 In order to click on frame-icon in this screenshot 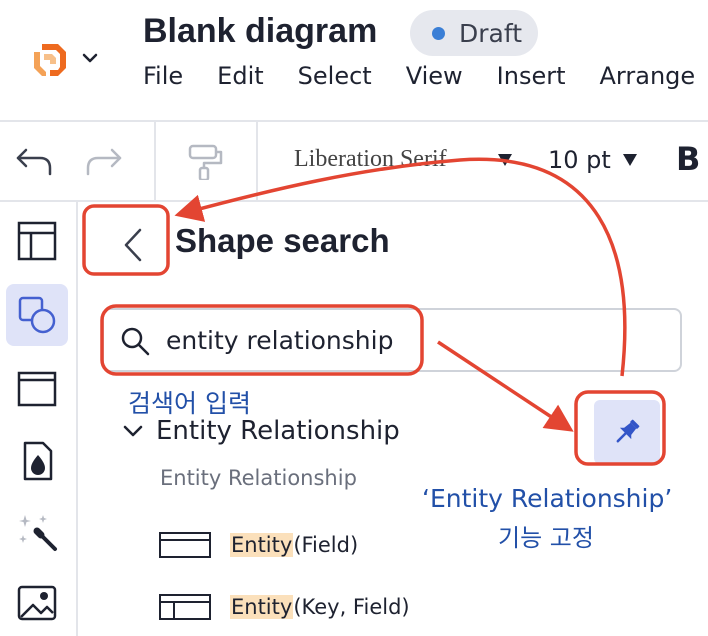, I will do `click(37, 389)`.